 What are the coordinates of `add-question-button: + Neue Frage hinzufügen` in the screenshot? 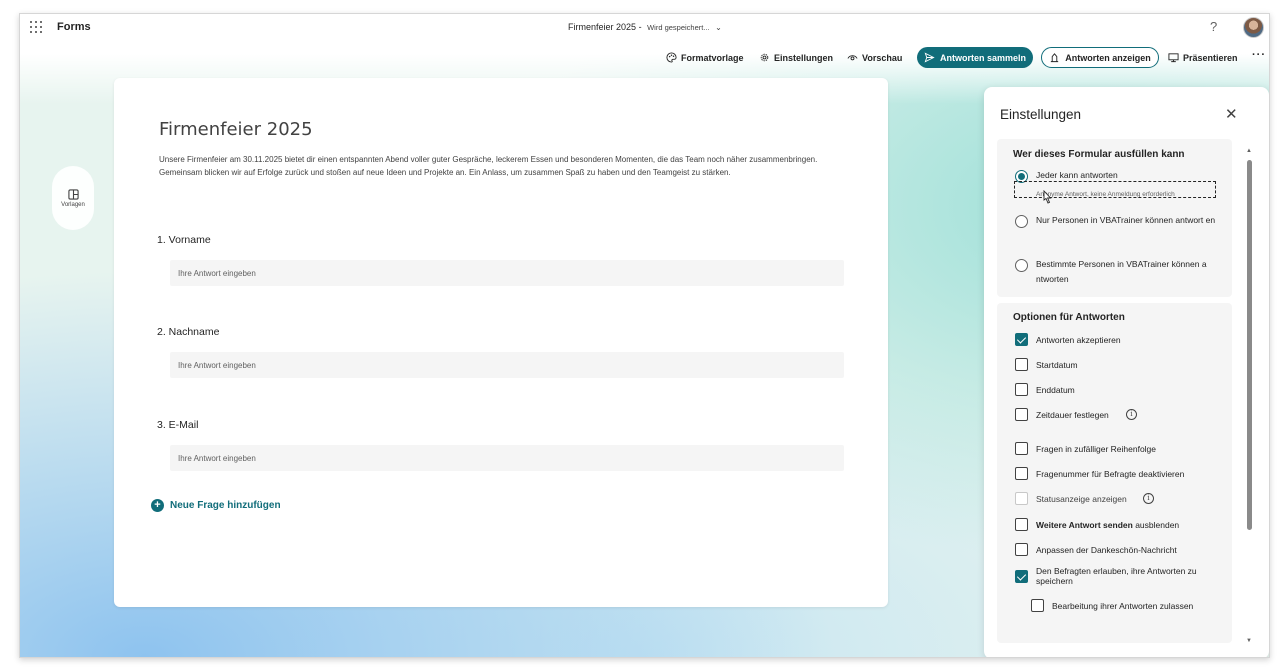 It's located at (216, 505).